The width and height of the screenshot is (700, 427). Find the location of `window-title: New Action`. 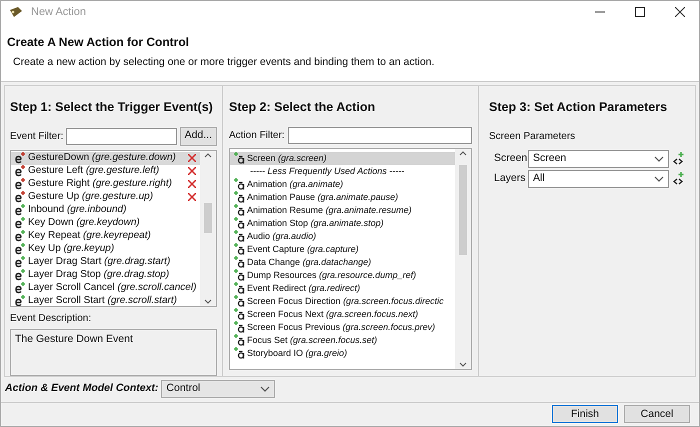

window-title: New Action is located at coordinates (58, 12).